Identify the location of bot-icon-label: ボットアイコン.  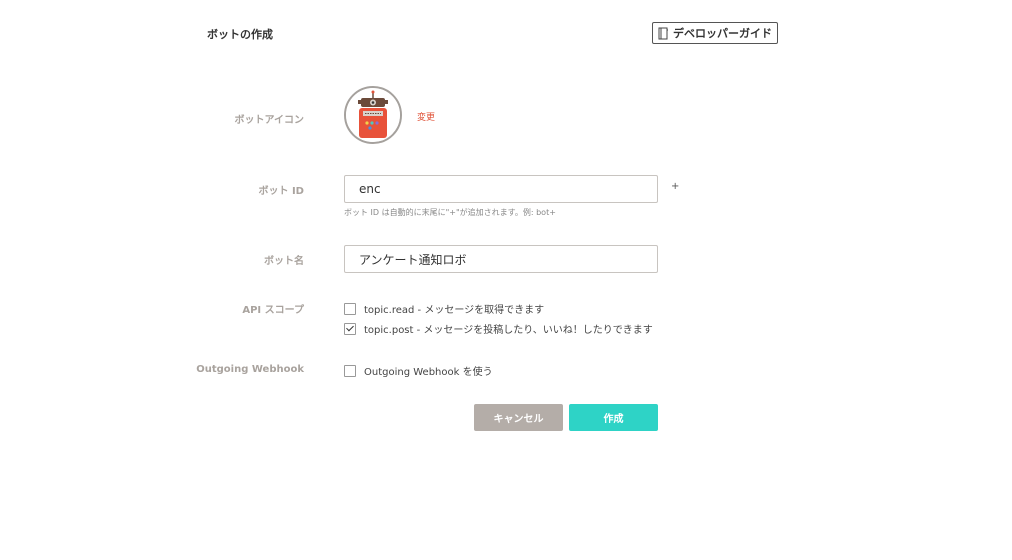
(269, 120).